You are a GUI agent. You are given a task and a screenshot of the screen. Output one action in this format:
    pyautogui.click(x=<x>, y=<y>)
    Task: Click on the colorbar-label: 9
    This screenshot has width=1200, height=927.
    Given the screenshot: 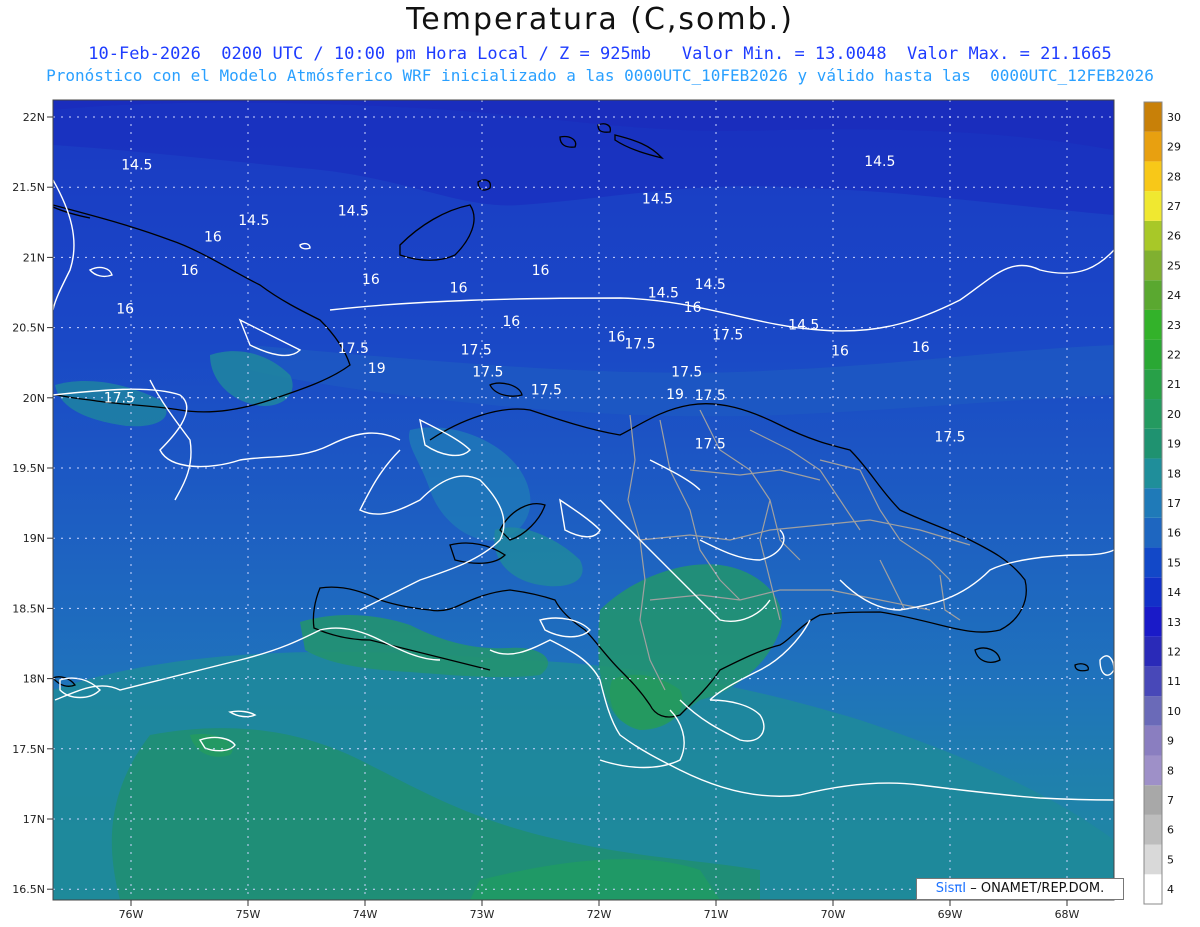 What is the action you would take?
    pyautogui.click(x=1170, y=741)
    